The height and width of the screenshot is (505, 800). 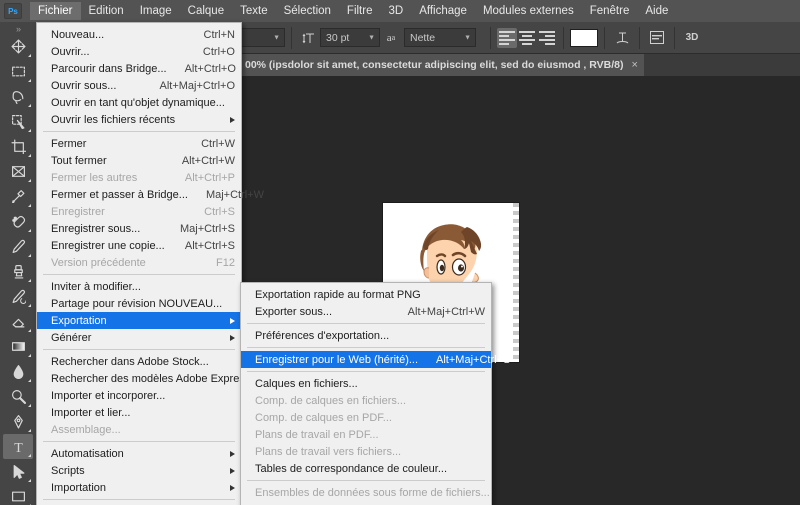 I want to click on menu-item-label: Automatisation, so click(x=87, y=453).